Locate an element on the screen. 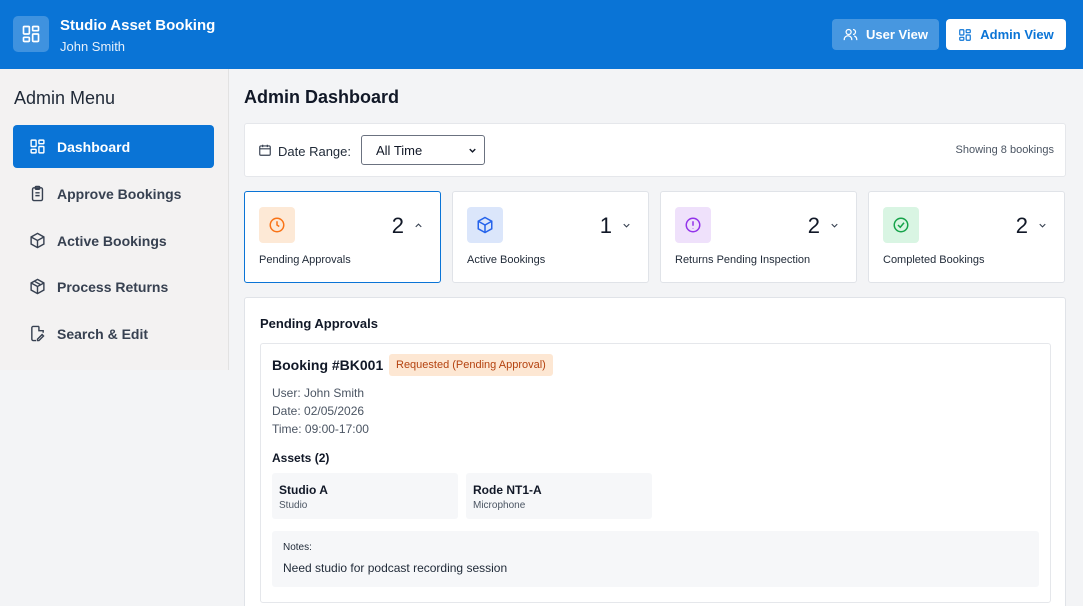  asset-type: Microphone is located at coordinates (499, 505).